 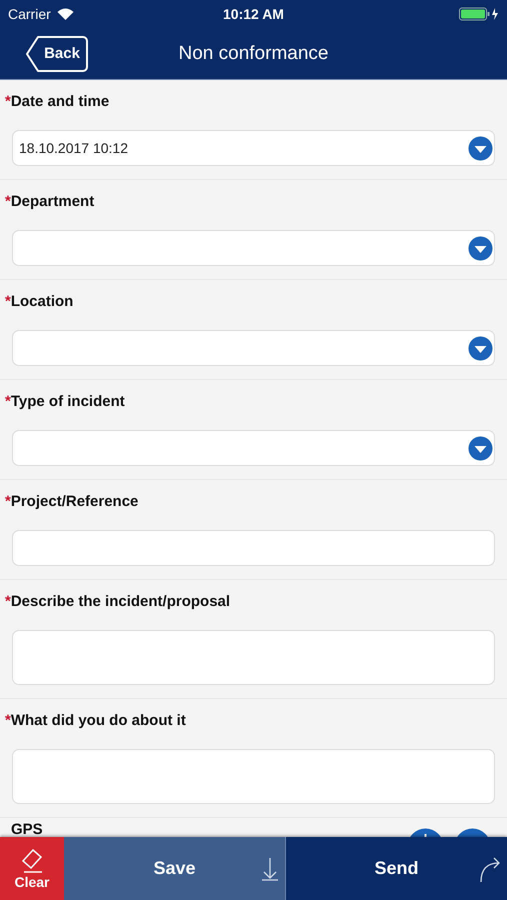 I want to click on input-field, so click(x=253, y=548).